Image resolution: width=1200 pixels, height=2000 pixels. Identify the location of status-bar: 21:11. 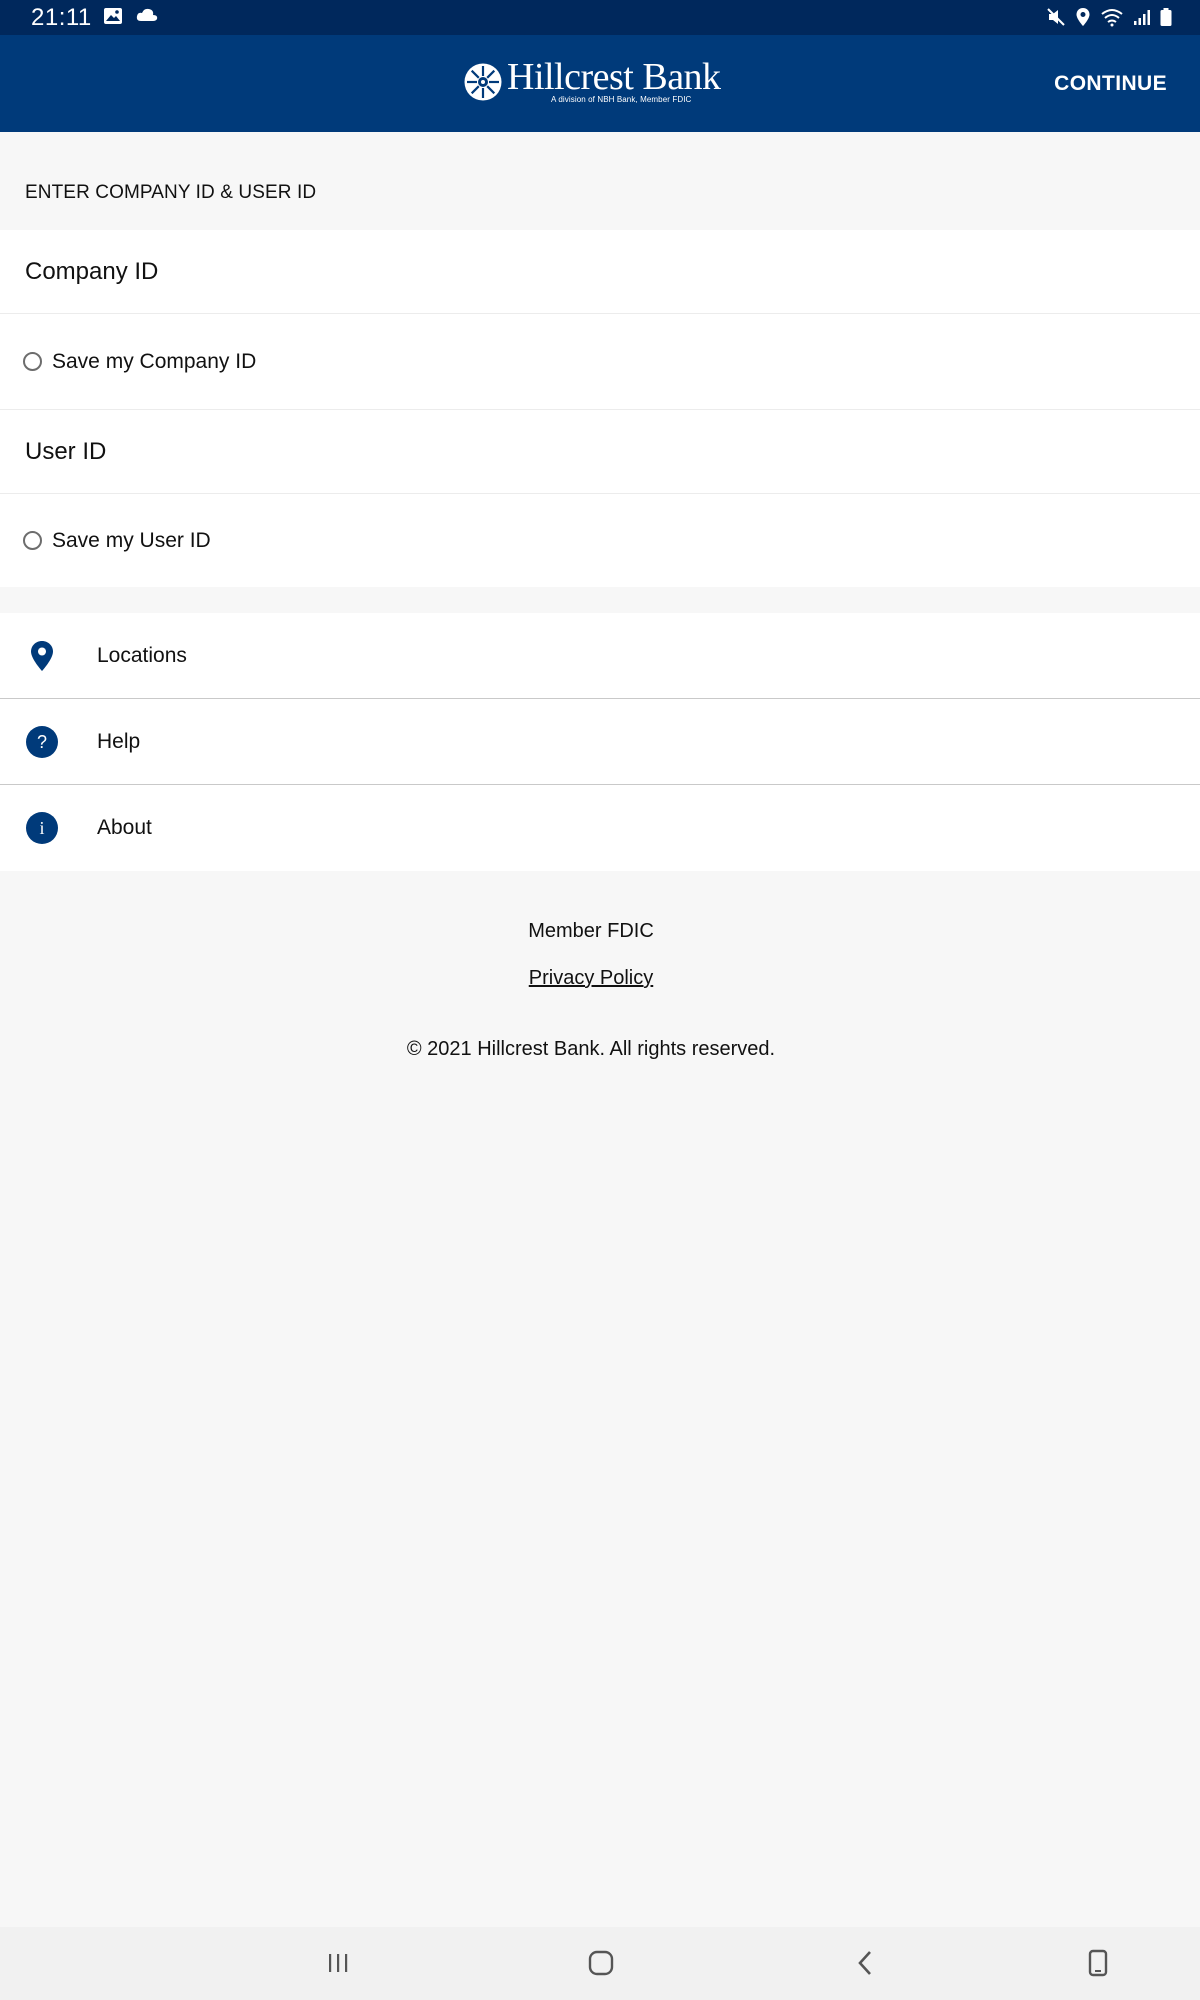
(600, 17).